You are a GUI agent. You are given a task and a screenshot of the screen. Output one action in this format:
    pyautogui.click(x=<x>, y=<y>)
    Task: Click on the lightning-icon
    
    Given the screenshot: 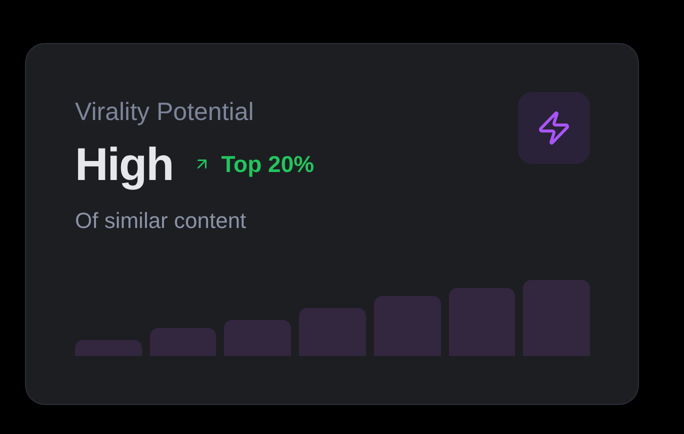 What is the action you would take?
    pyautogui.click(x=554, y=128)
    